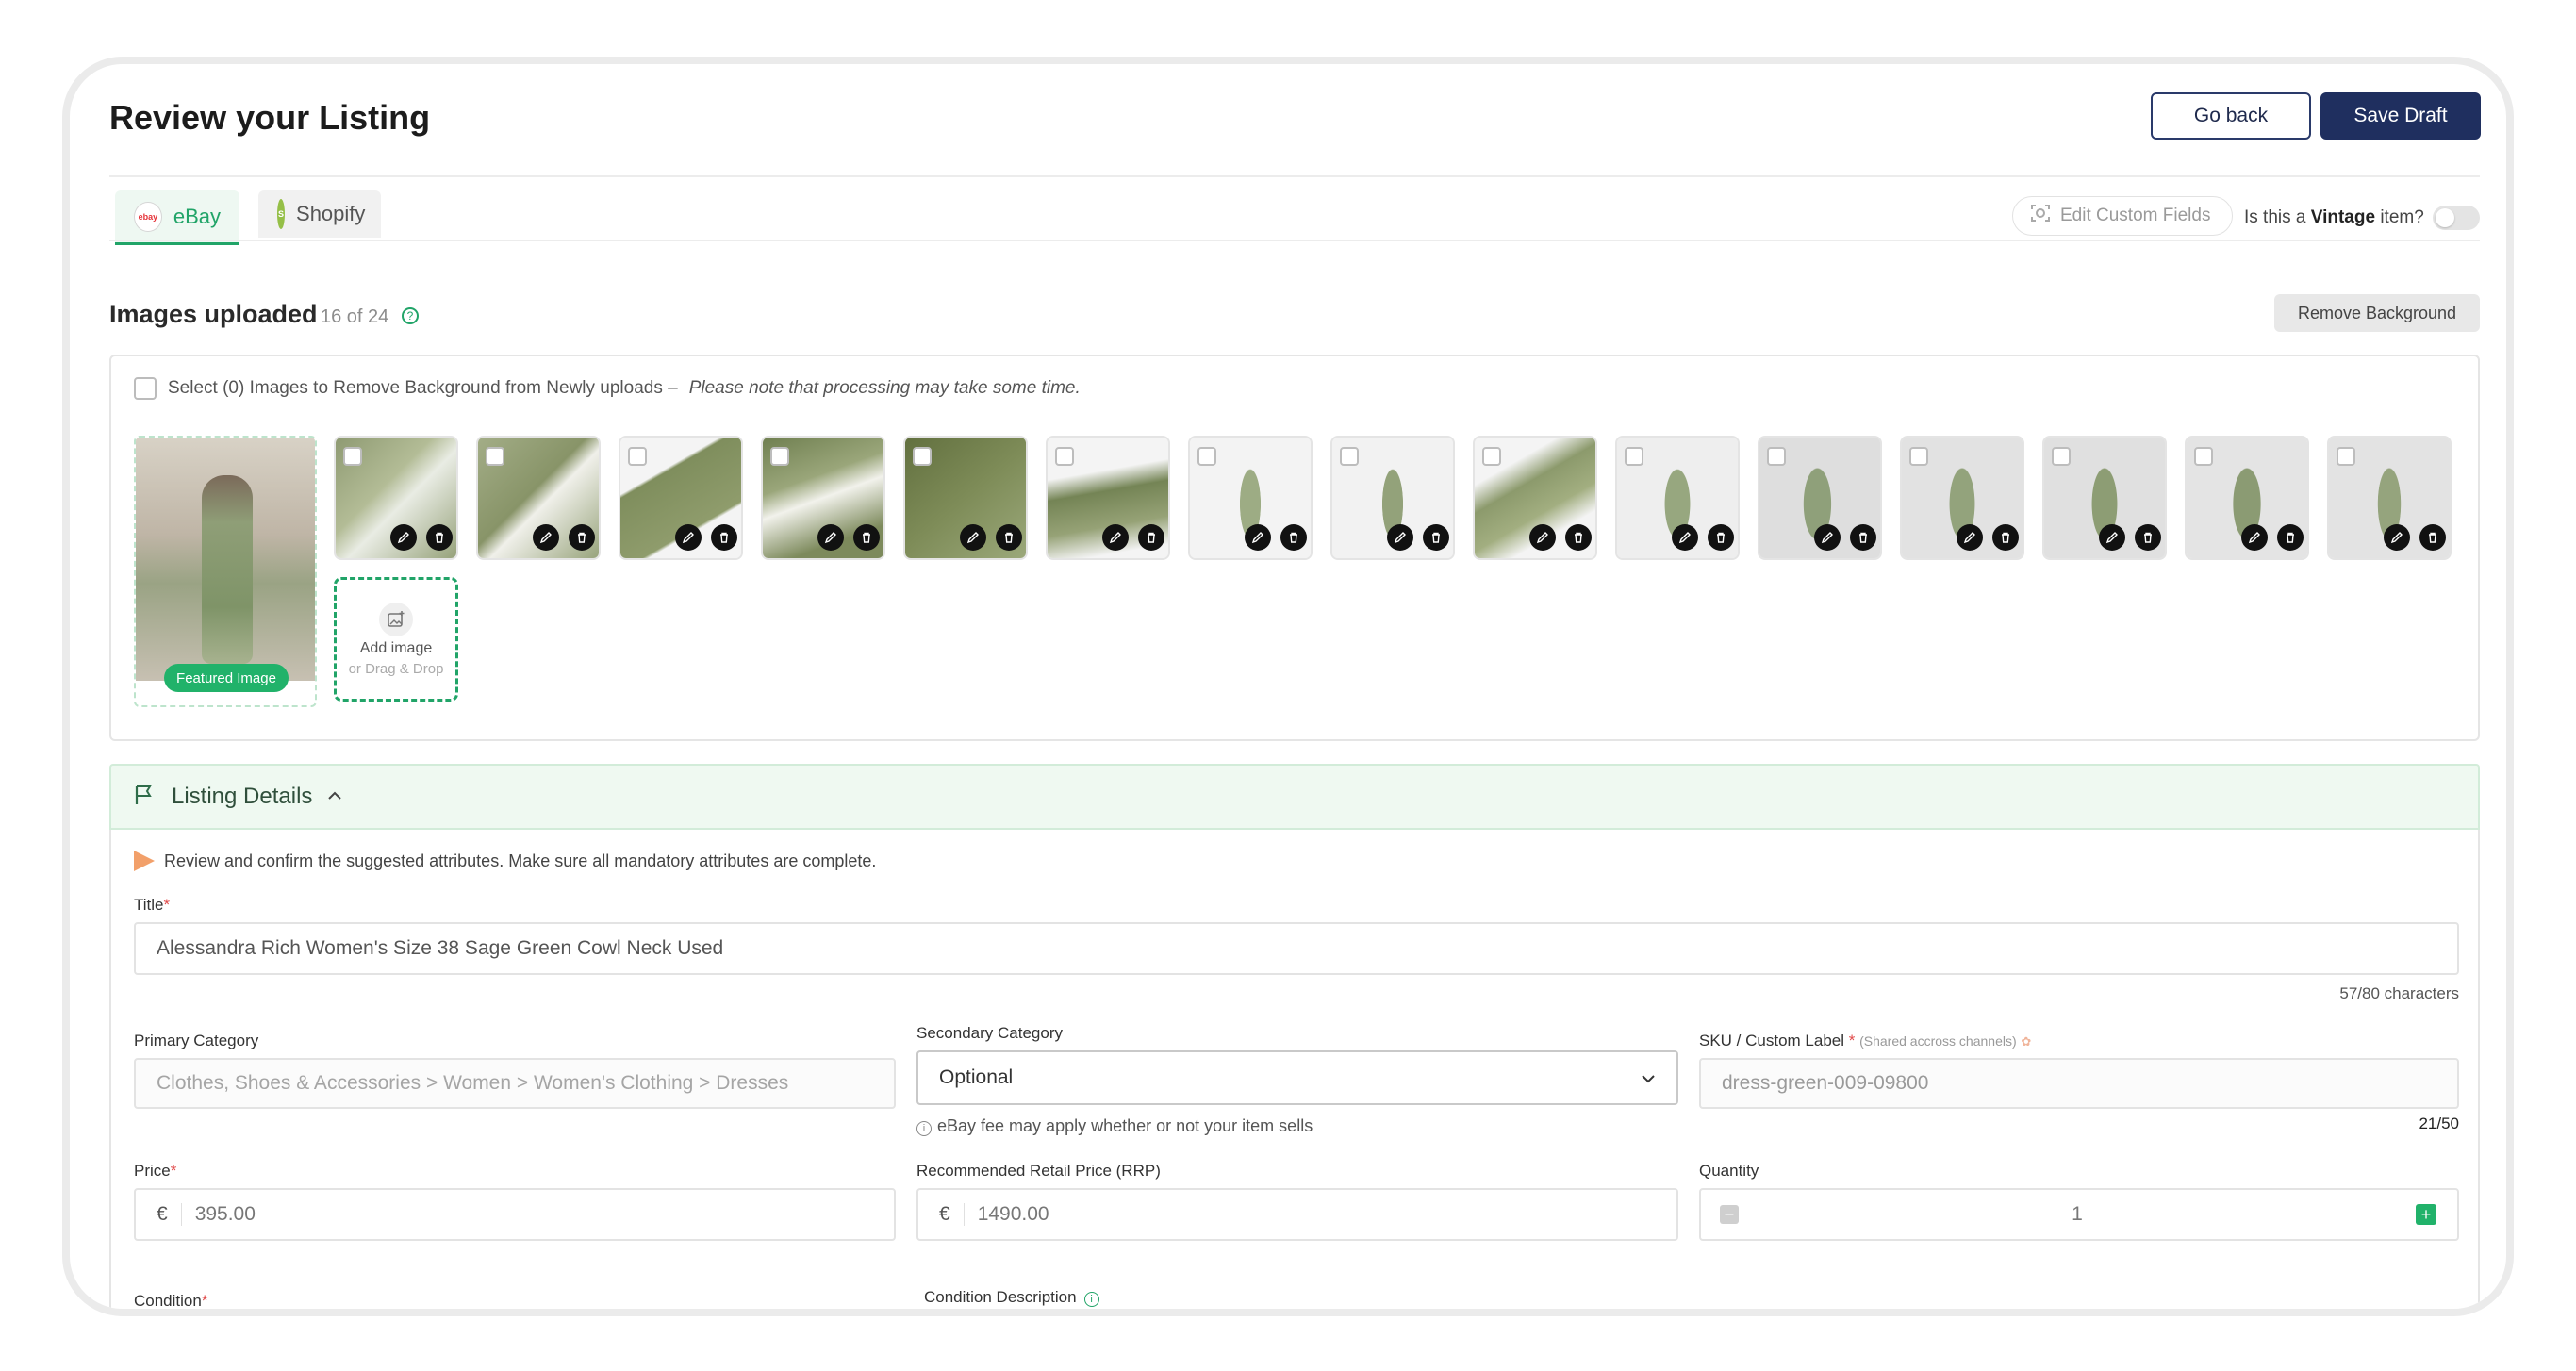 The image size is (2576, 1371). I want to click on quantity-decrement-button: –, so click(1729, 1214).